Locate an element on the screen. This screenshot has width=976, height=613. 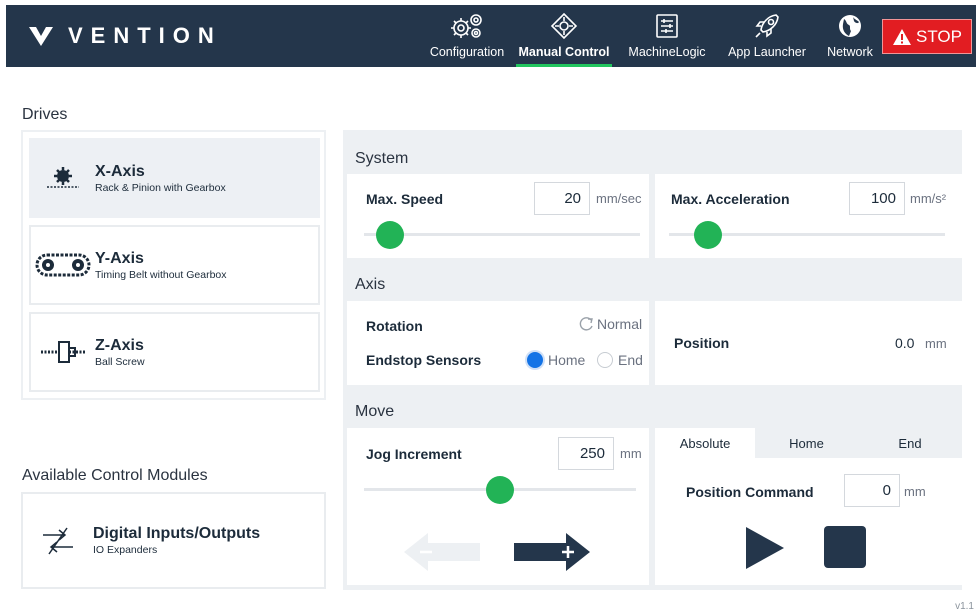
max-speed-input: 20 is located at coordinates (562, 198).